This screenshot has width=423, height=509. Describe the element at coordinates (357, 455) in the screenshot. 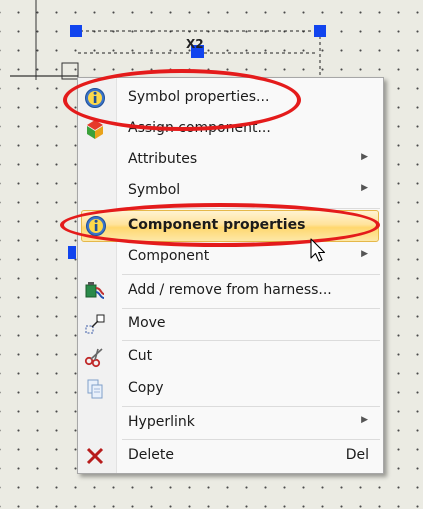

I see `menu-item-shortcut: Del` at that location.